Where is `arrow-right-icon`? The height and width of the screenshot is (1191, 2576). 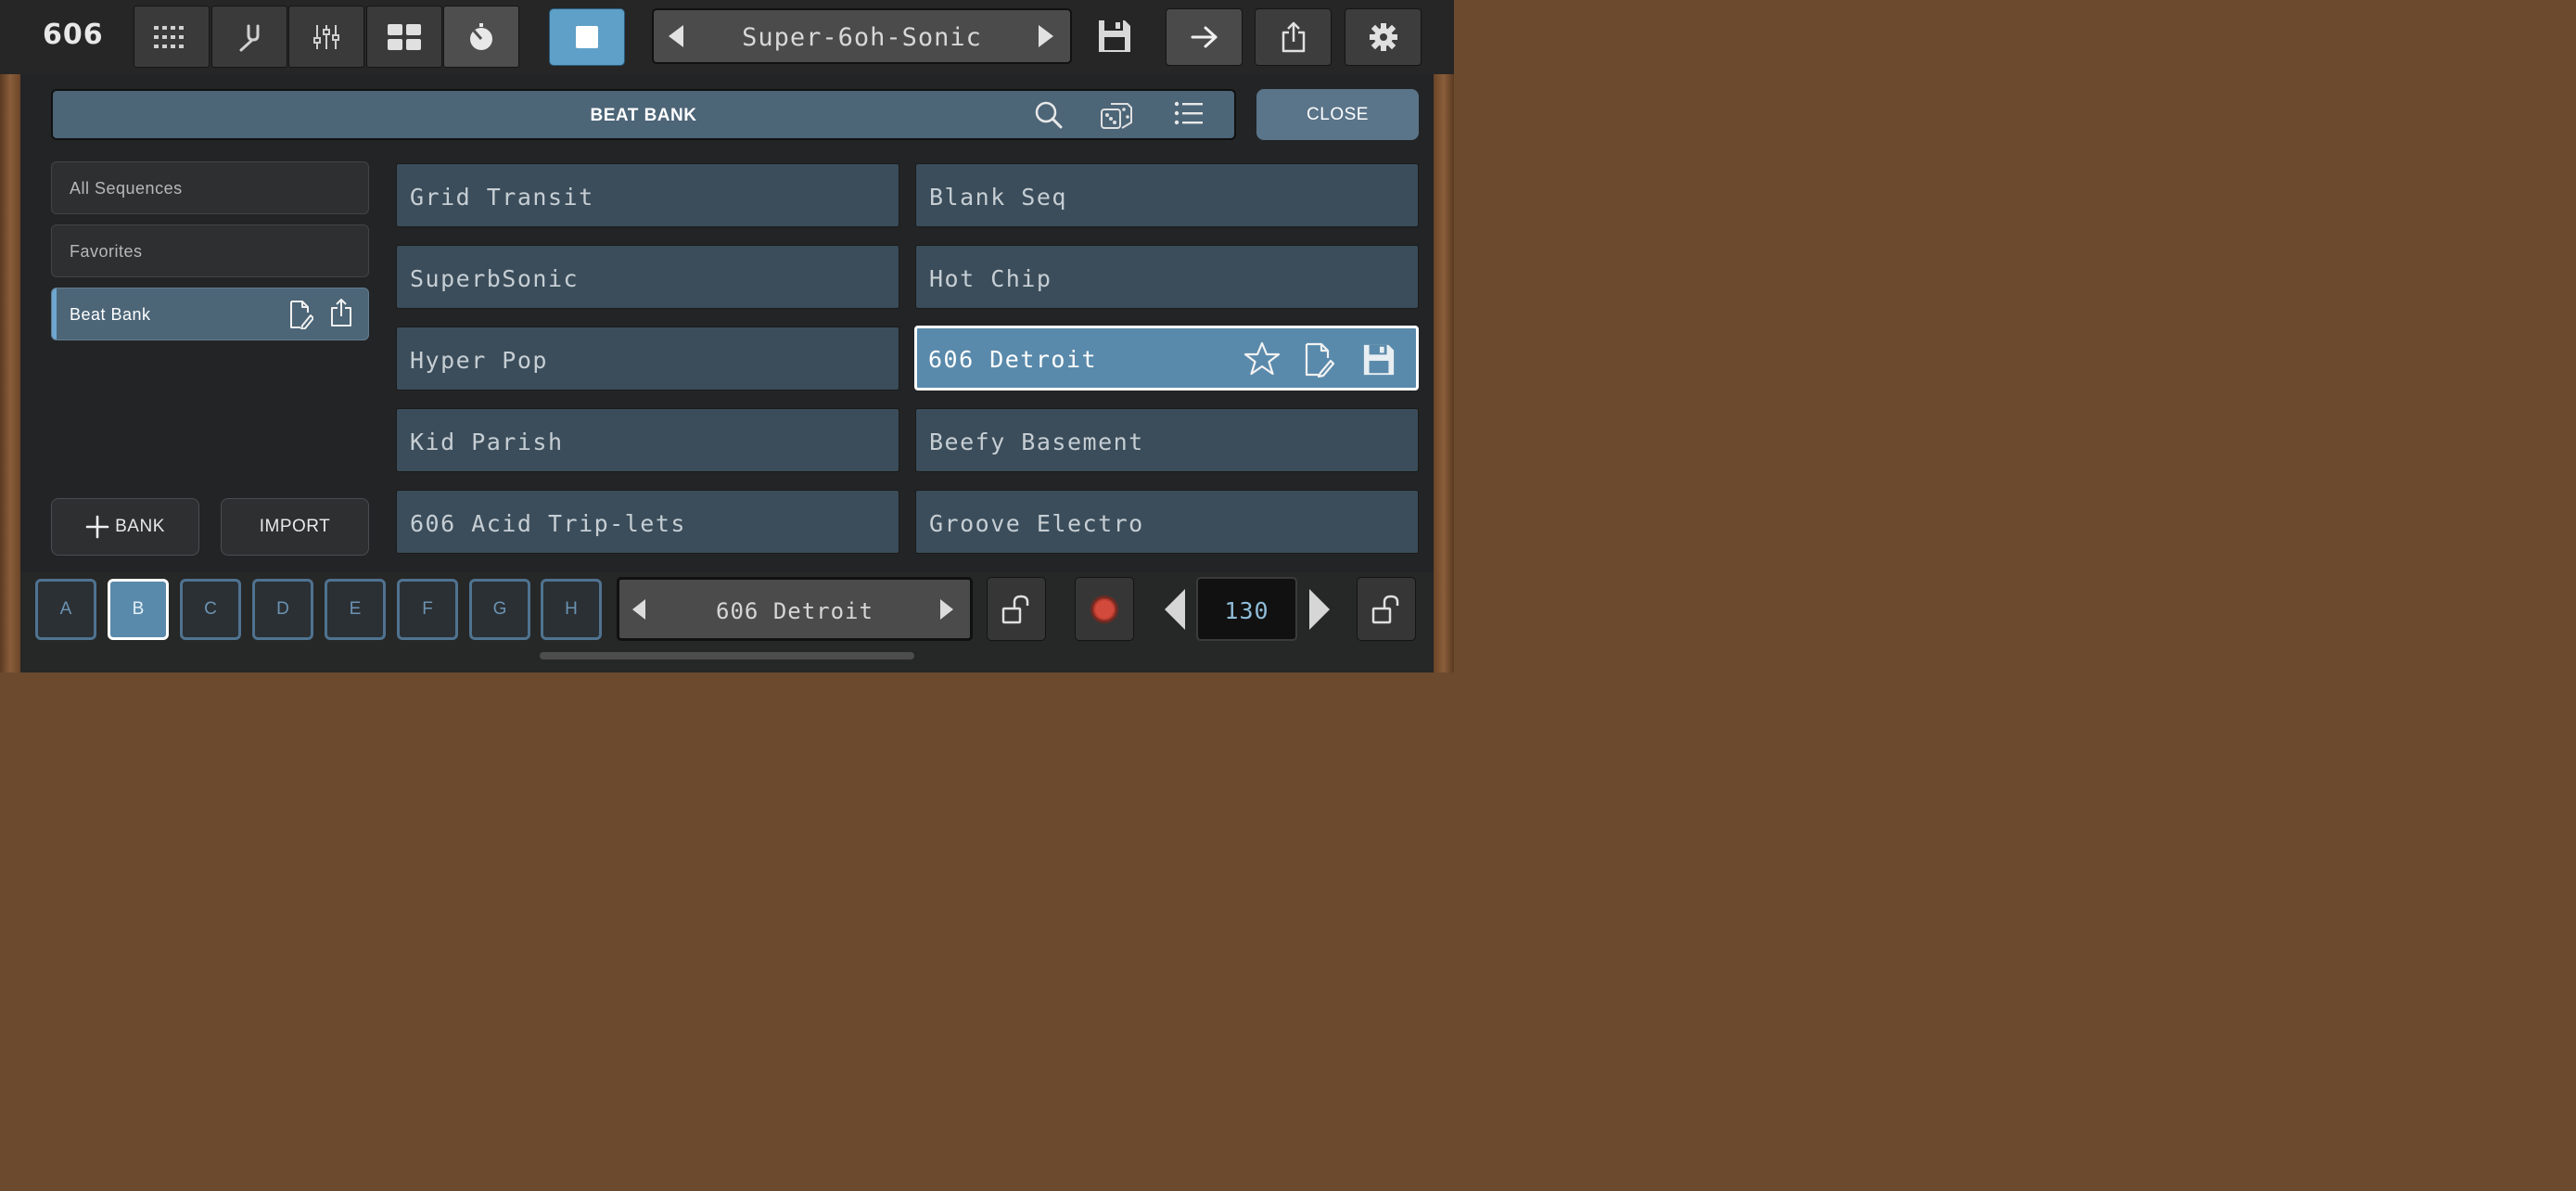 arrow-right-icon is located at coordinates (1204, 37).